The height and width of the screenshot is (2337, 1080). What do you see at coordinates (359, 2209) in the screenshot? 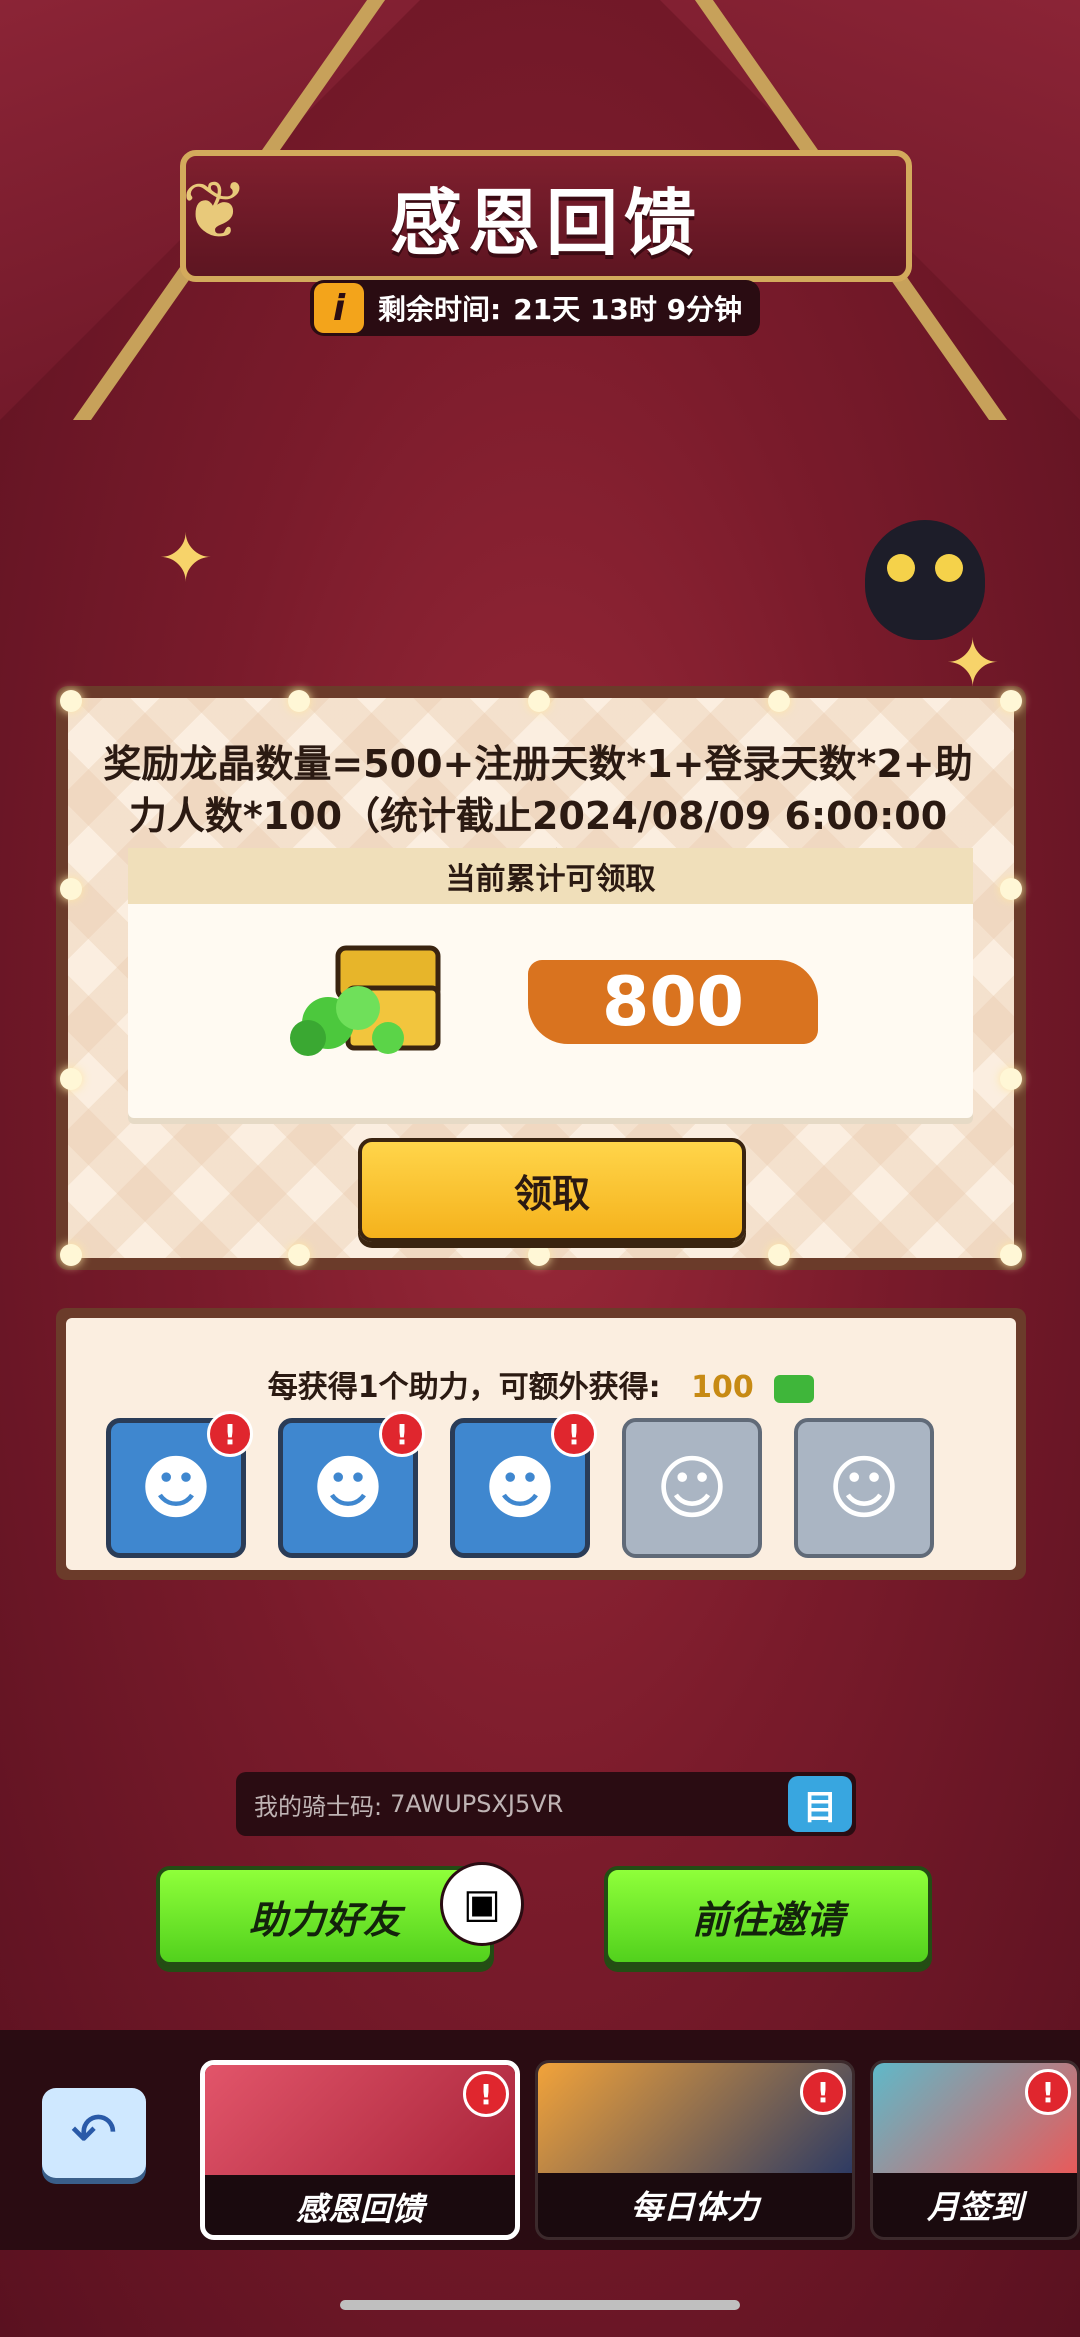
I see `tab-label: 感恩回馈` at bounding box center [359, 2209].